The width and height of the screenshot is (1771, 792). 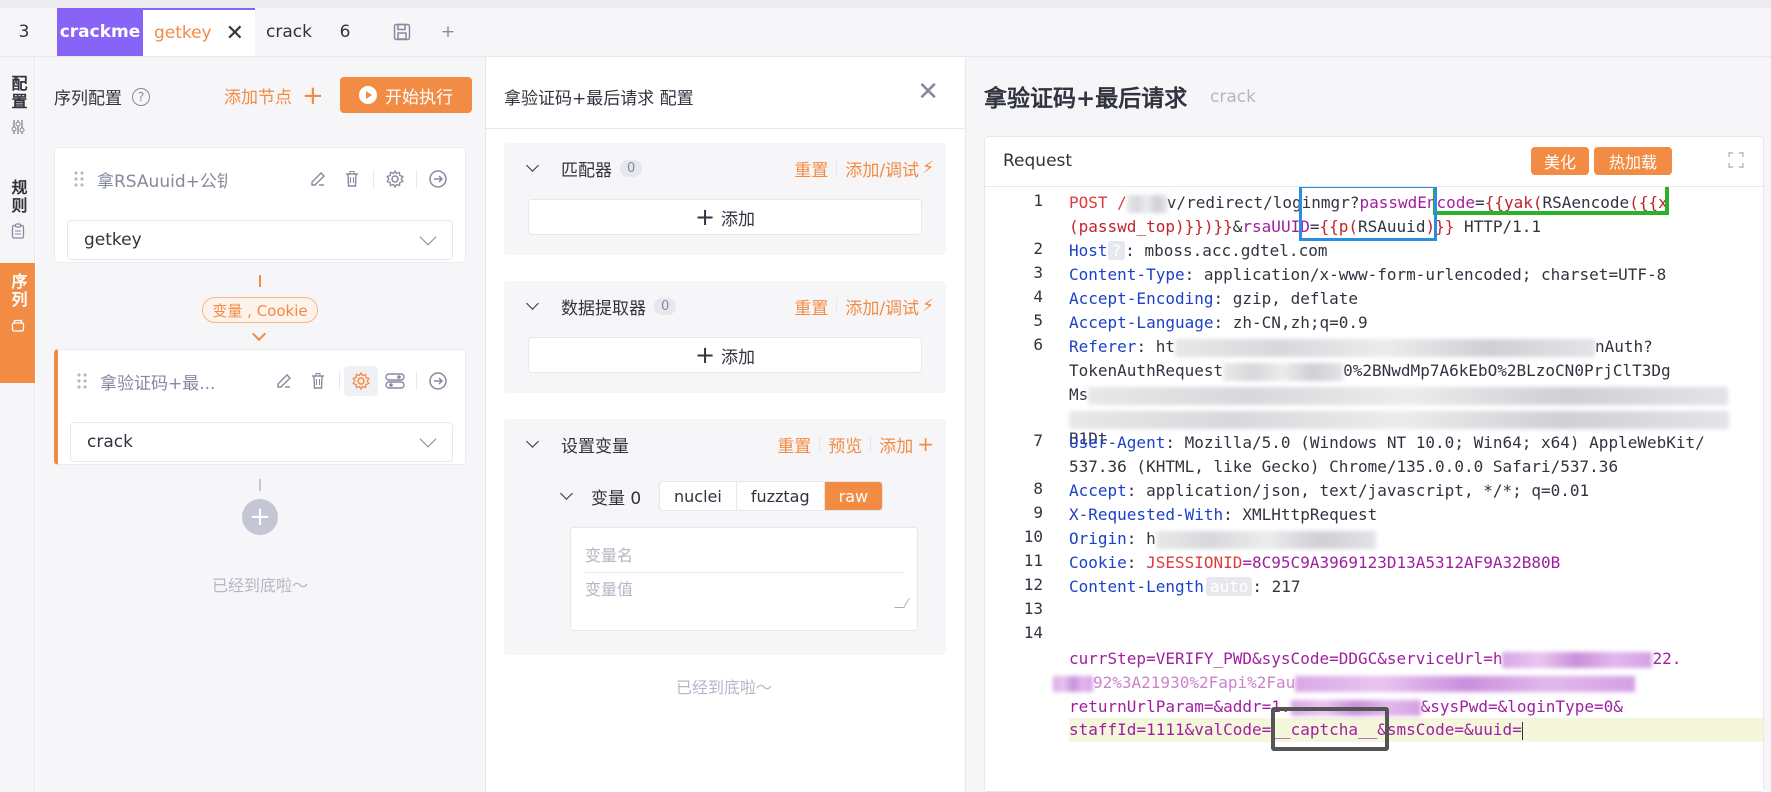 What do you see at coordinates (1368, 214) in the screenshot?
I see `annotation-box-blue` at bounding box center [1368, 214].